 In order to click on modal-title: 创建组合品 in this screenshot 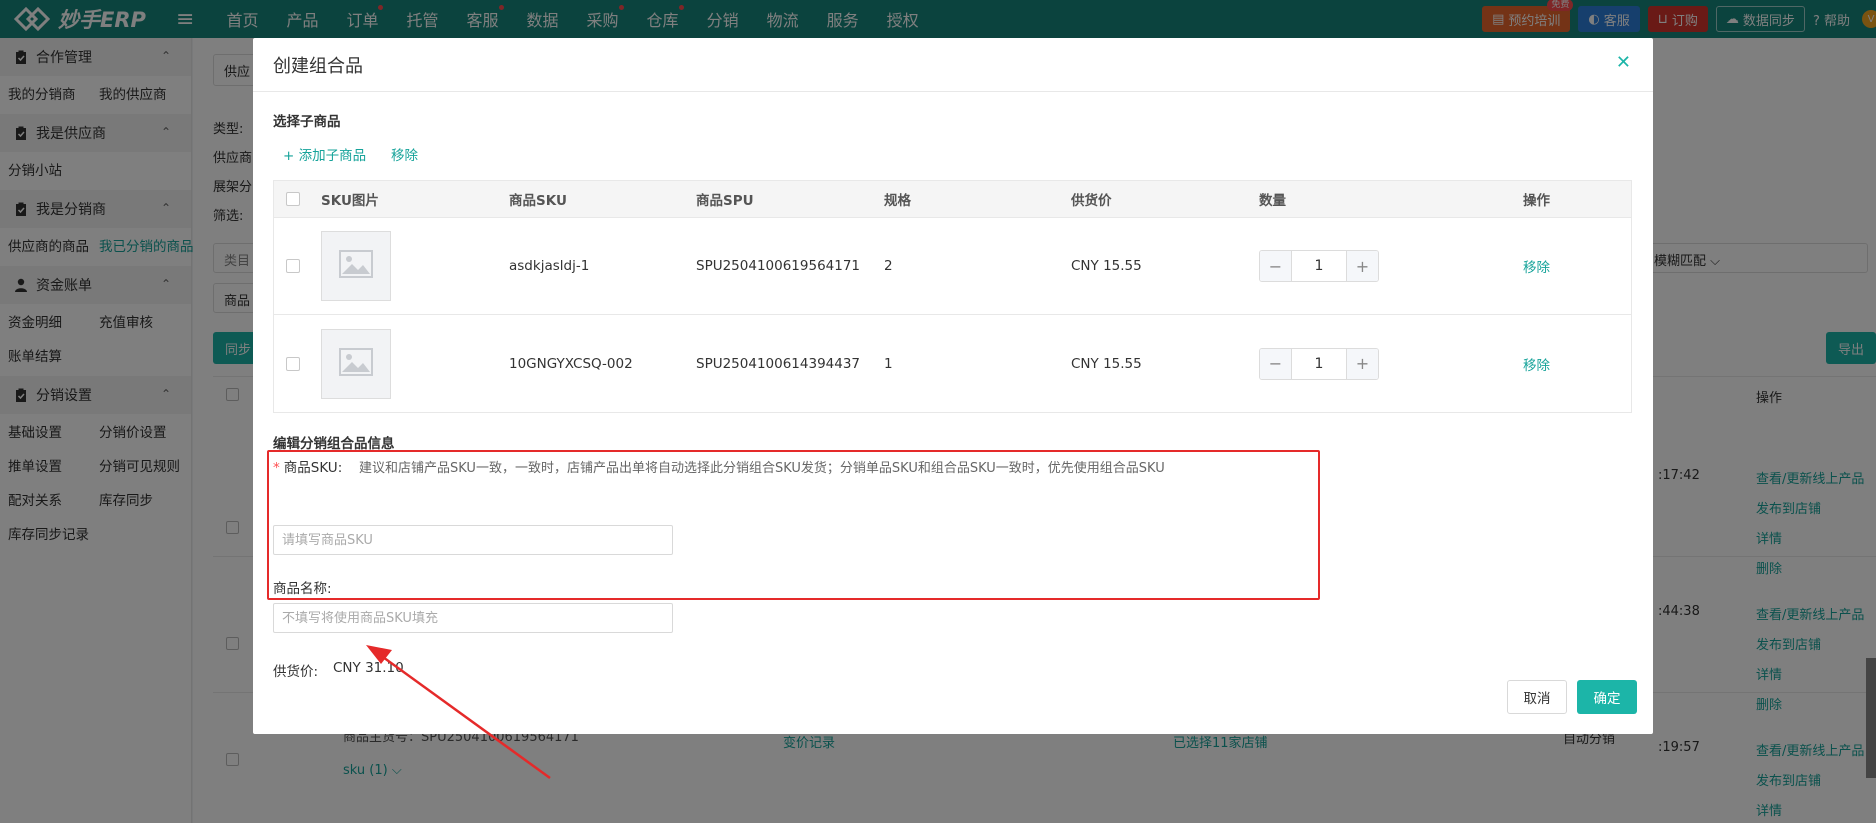, I will do `click(318, 66)`.